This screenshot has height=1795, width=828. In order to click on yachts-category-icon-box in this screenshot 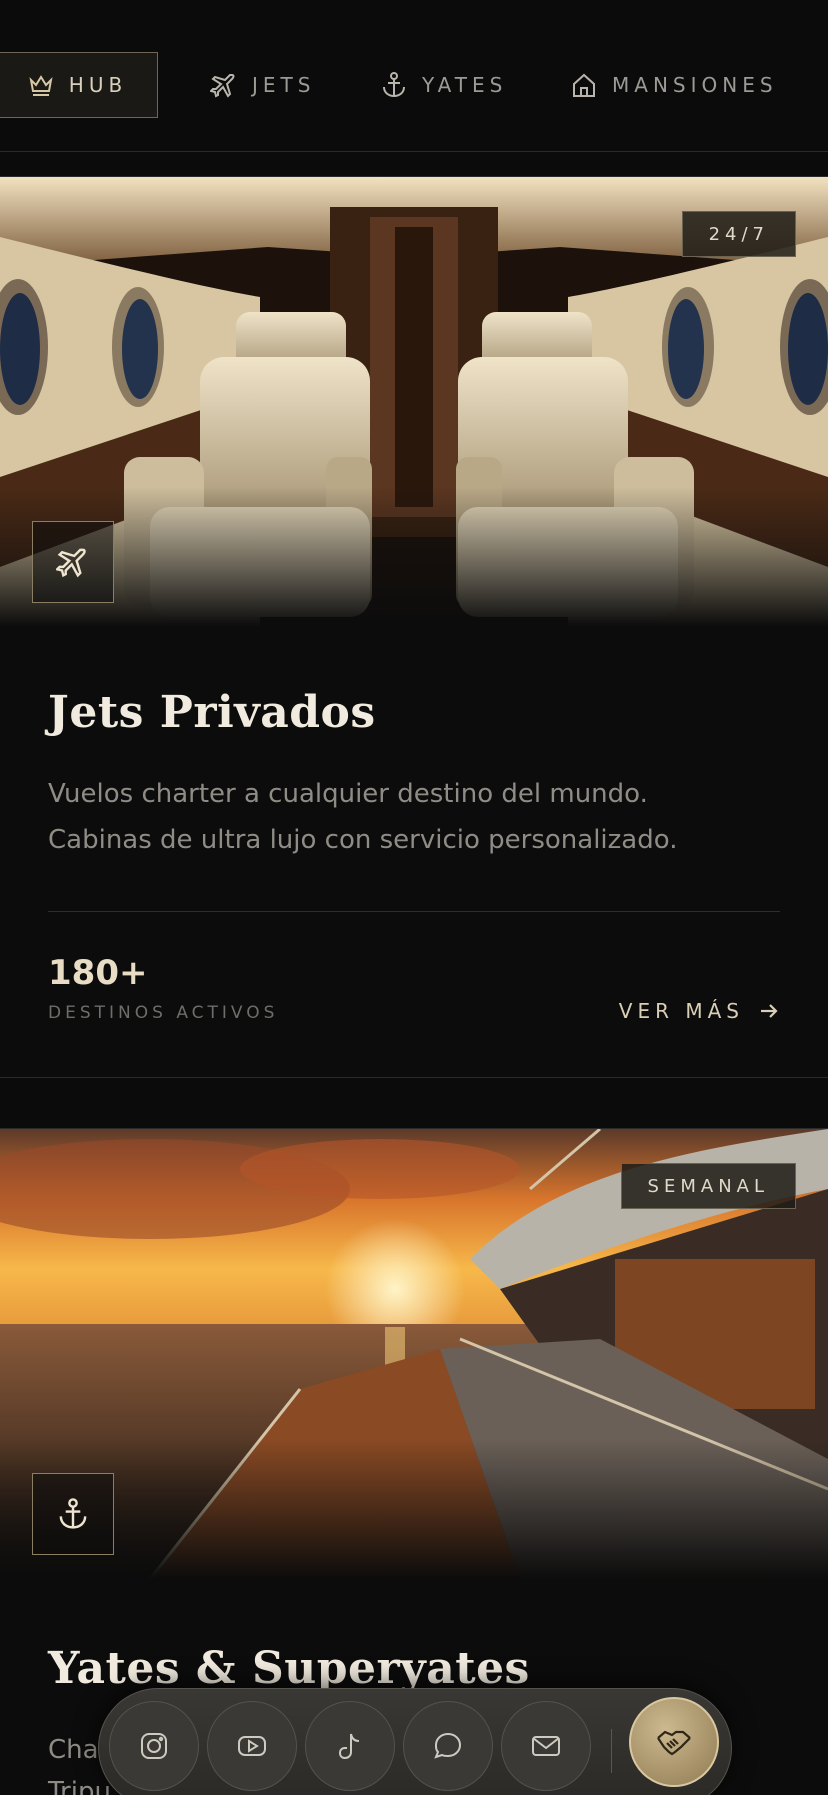, I will do `click(73, 1514)`.